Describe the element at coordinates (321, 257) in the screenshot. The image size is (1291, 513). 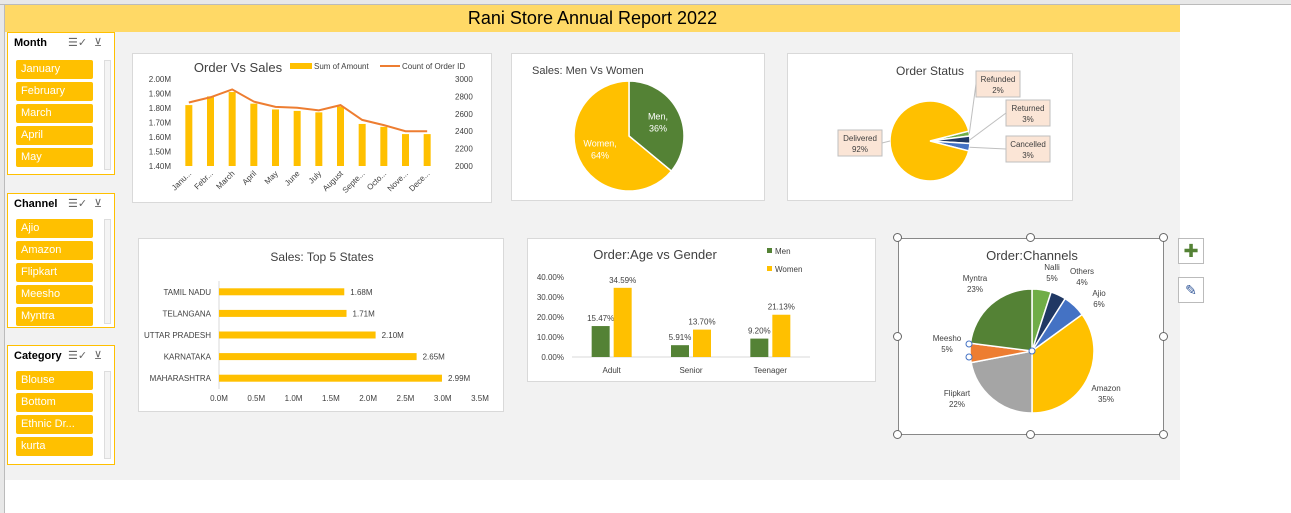
I see `chart-title: Sales: Top 5 States` at that location.